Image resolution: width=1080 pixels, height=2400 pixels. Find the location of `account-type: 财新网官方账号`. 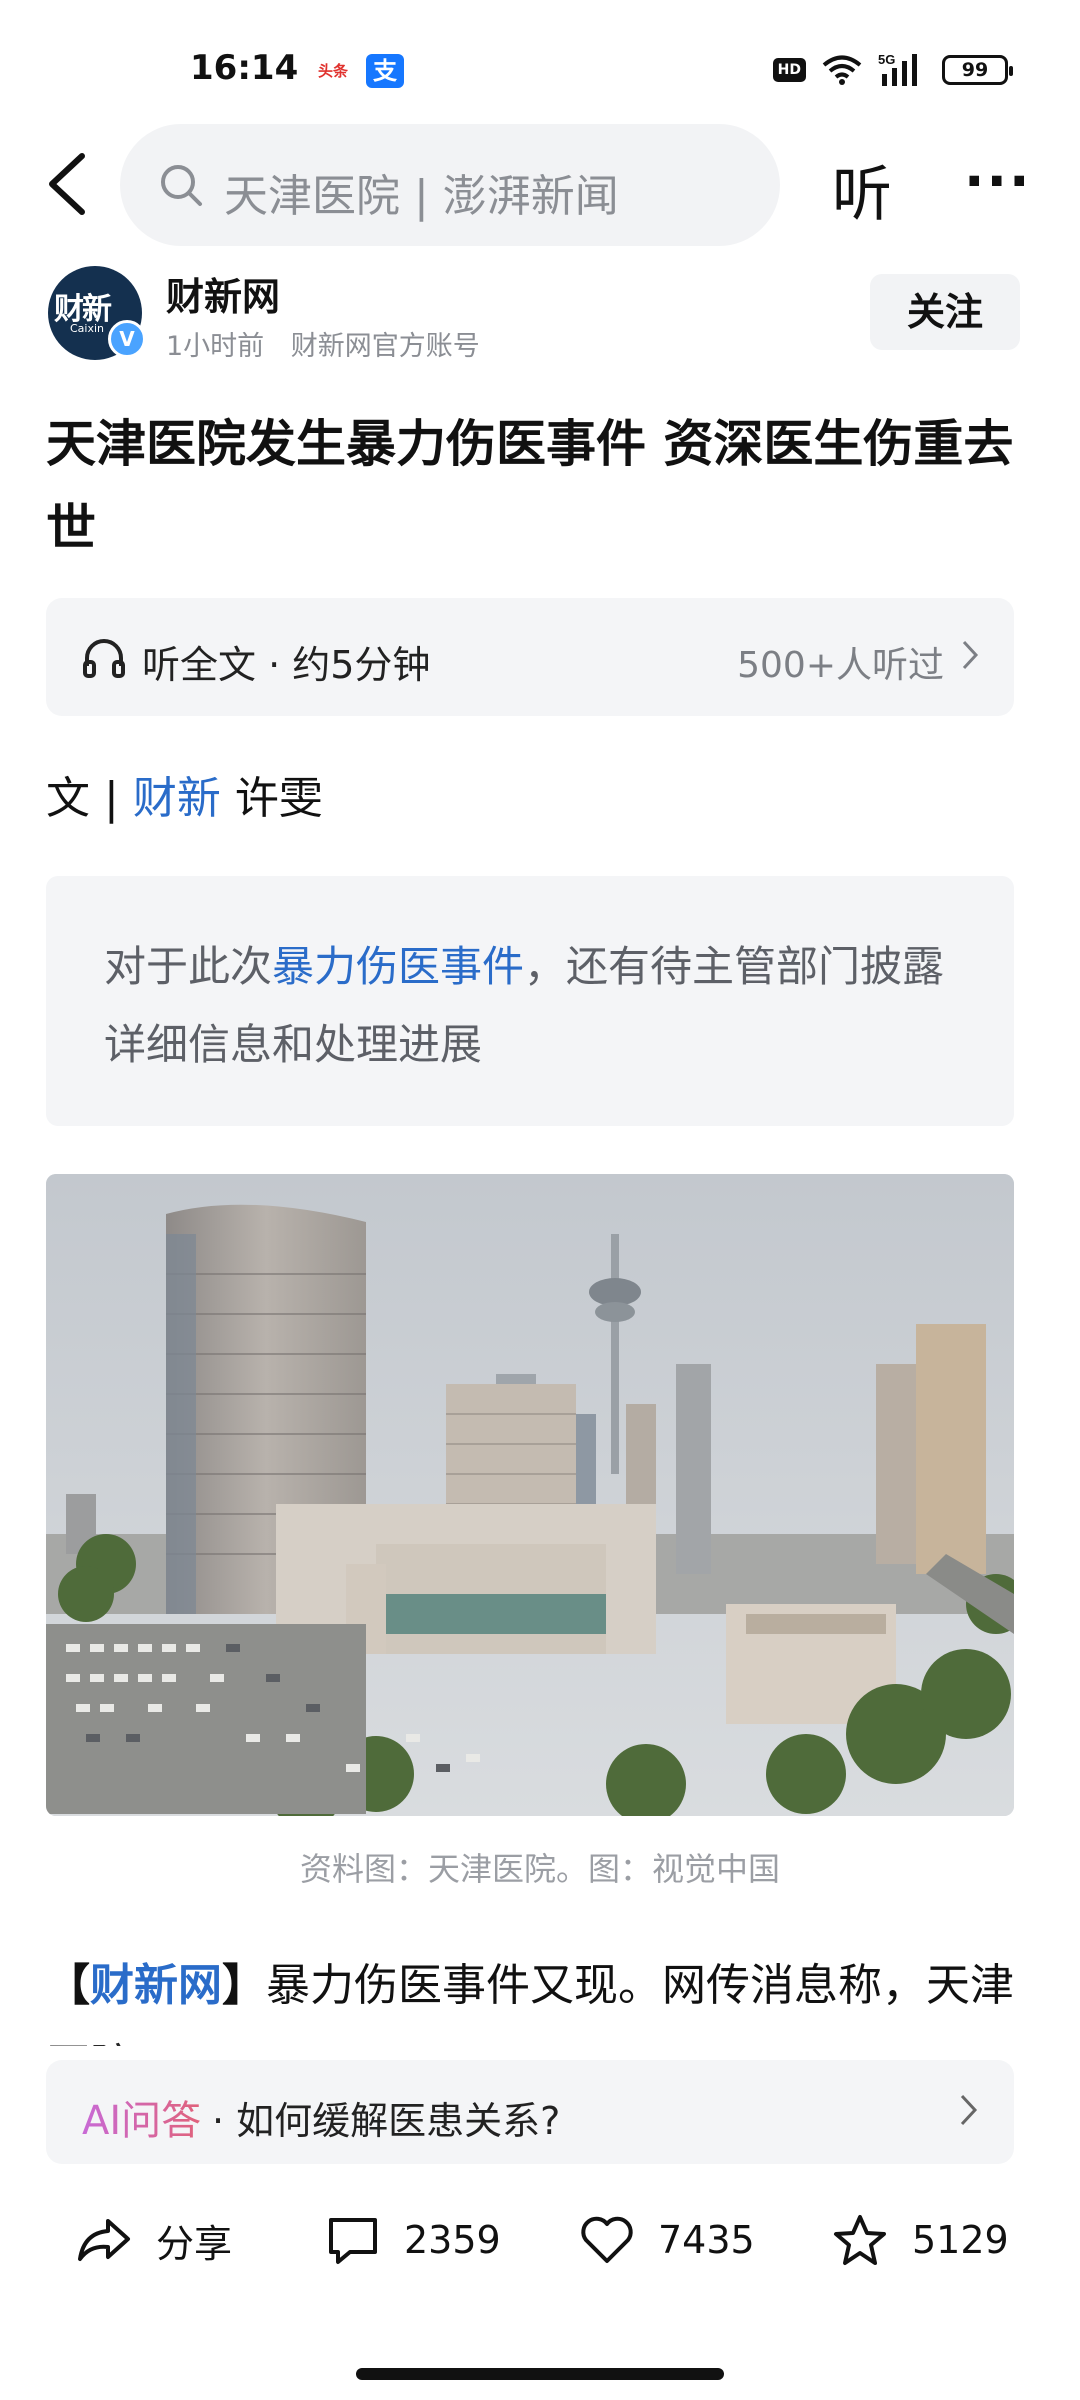

account-type: 财新网官方账号 is located at coordinates (385, 346).